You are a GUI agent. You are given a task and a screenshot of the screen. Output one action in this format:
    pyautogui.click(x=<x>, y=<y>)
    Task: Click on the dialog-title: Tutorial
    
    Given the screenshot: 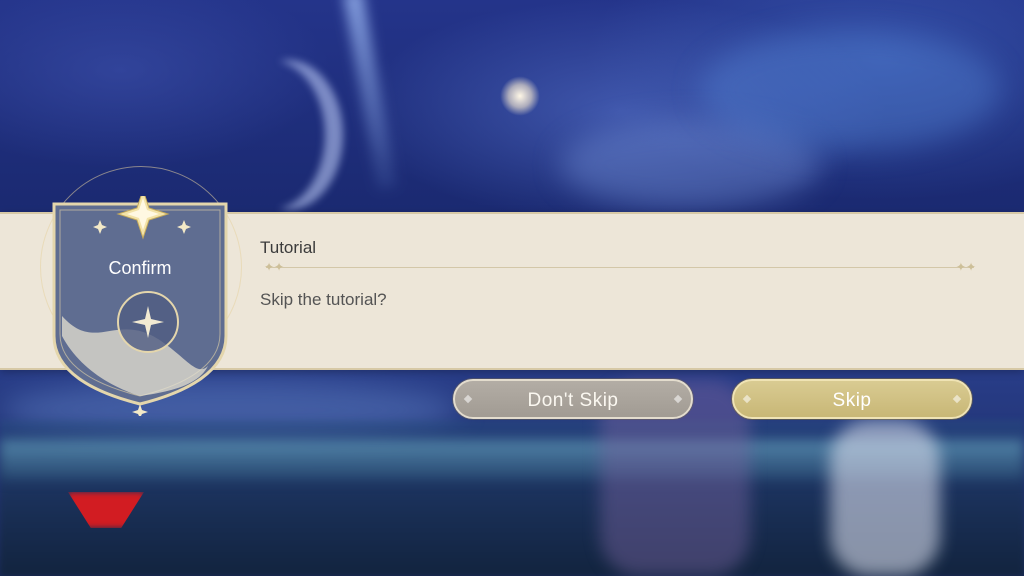 What is the action you would take?
    pyautogui.click(x=288, y=247)
    